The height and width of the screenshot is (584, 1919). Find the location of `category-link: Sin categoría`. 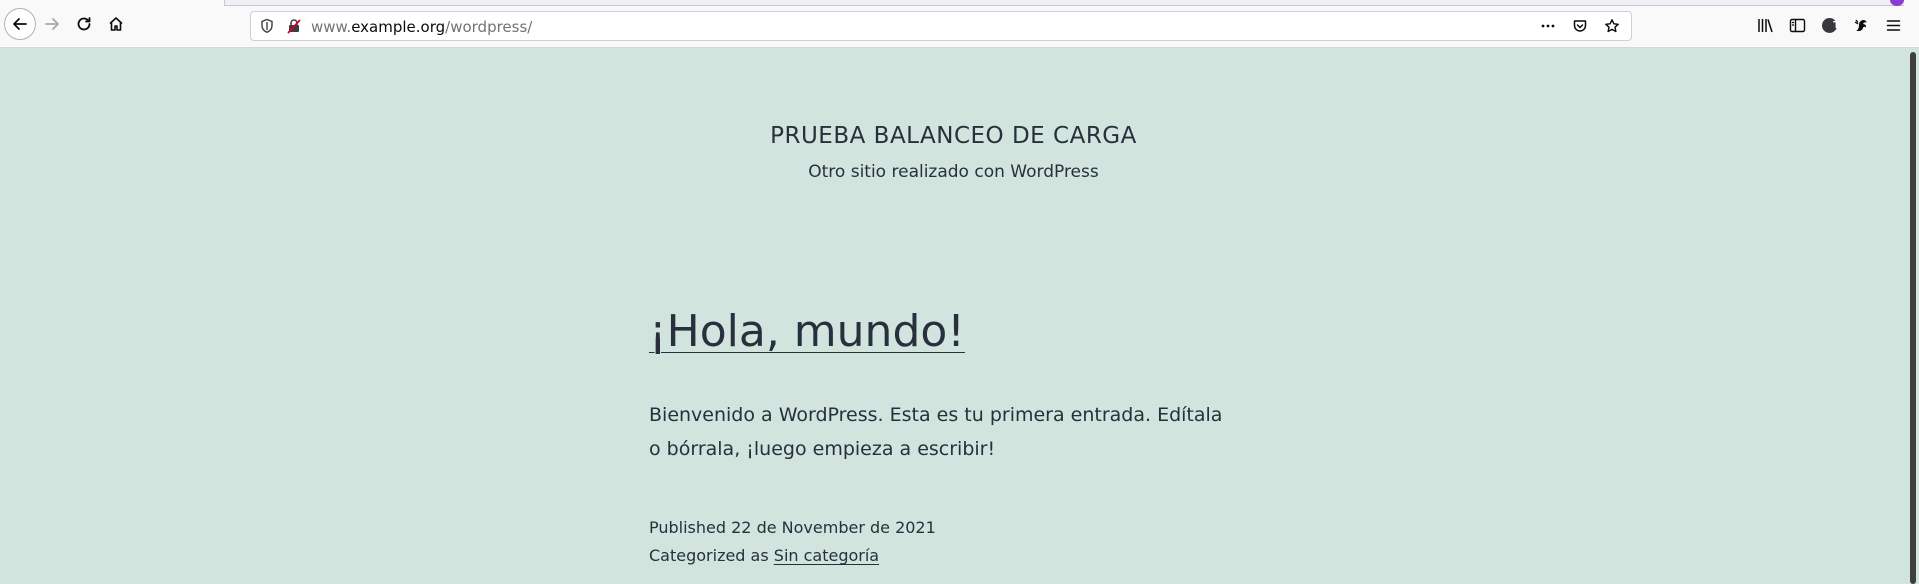

category-link: Sin categoría is located at coordinates (826, 555).